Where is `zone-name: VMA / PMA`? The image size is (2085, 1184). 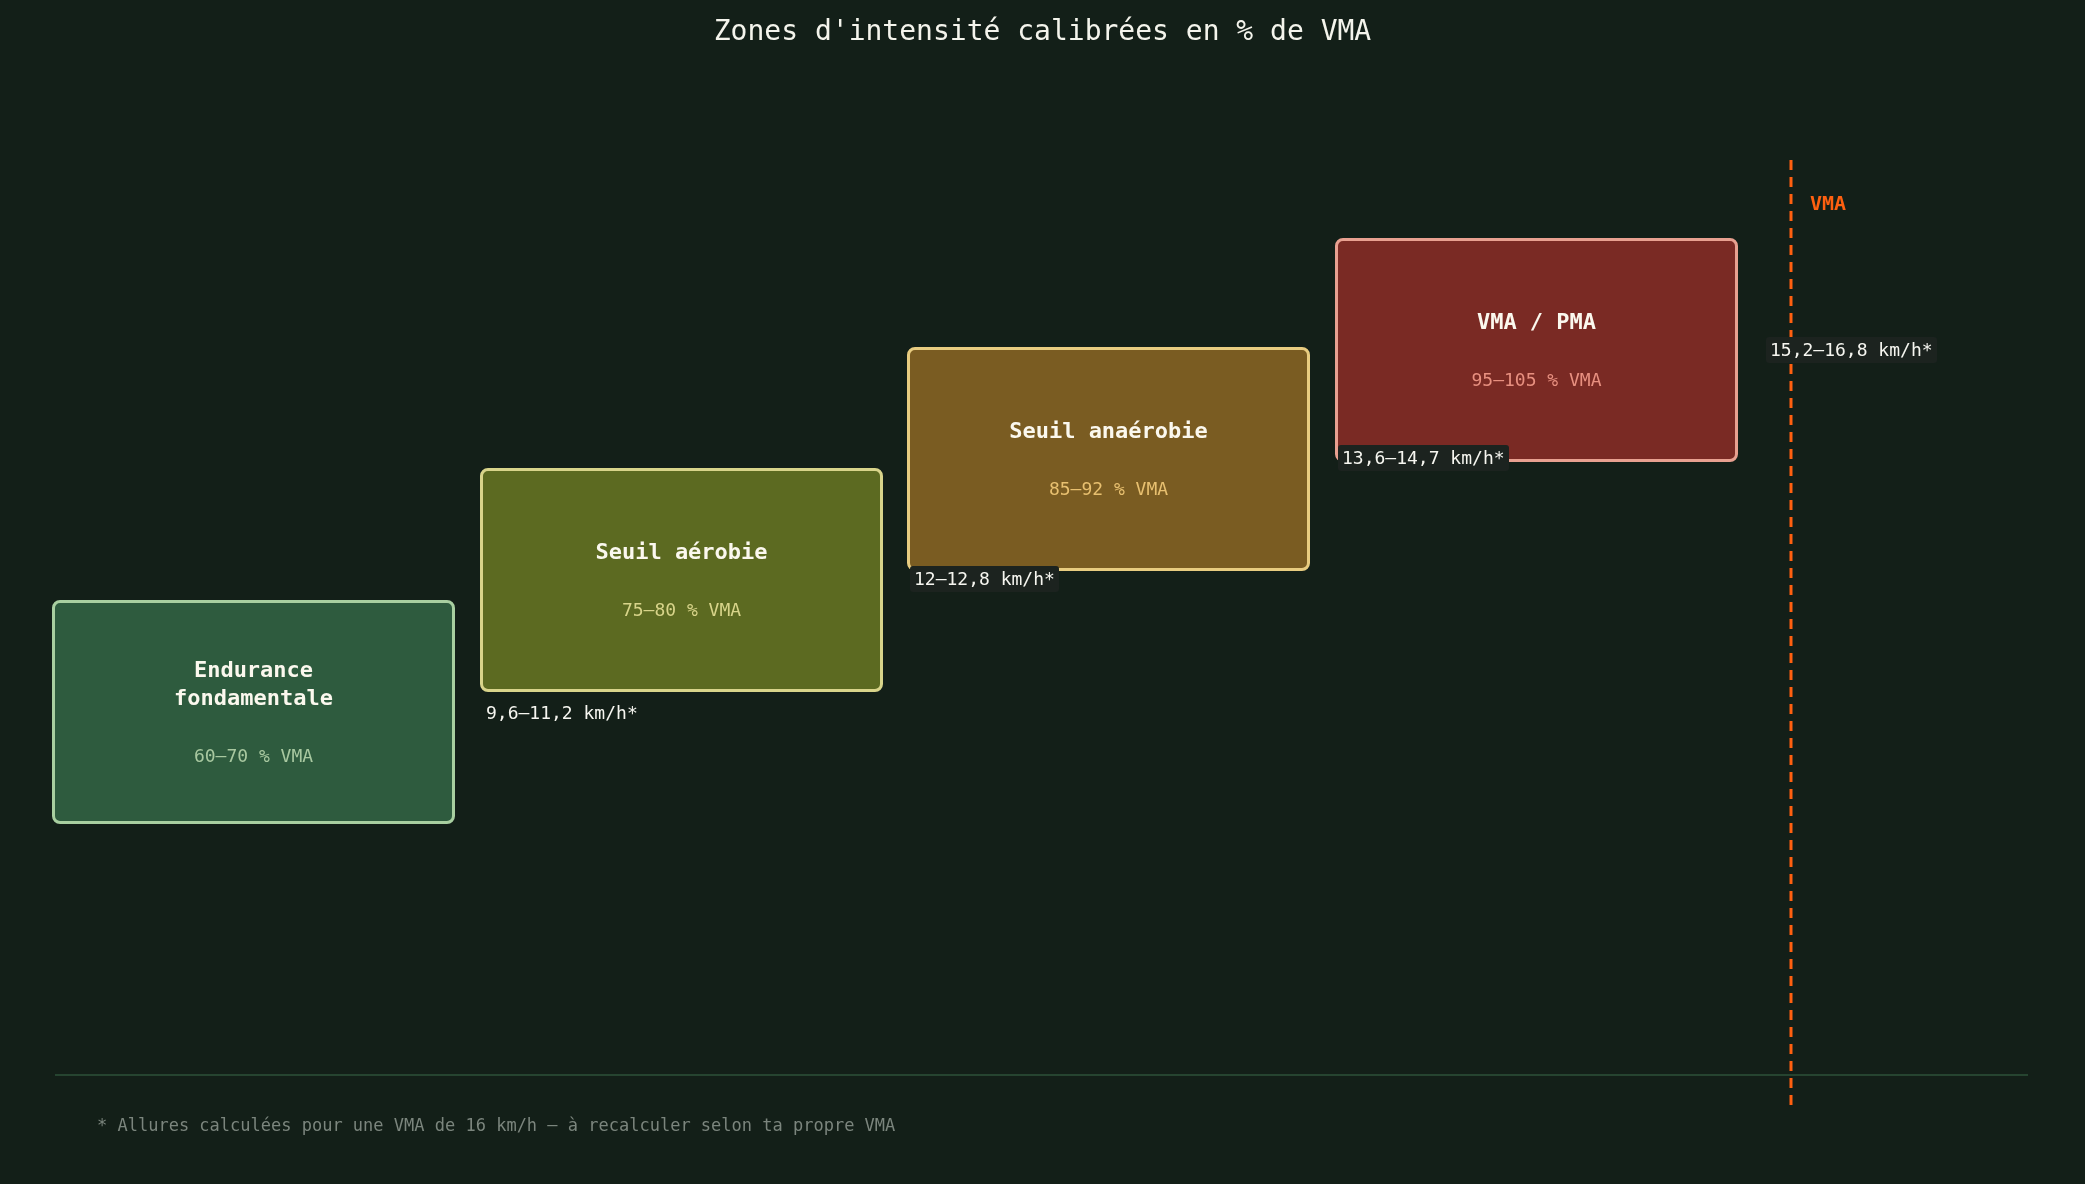 zone-name: VMA / PMA is located at coordinates (1536, 321).